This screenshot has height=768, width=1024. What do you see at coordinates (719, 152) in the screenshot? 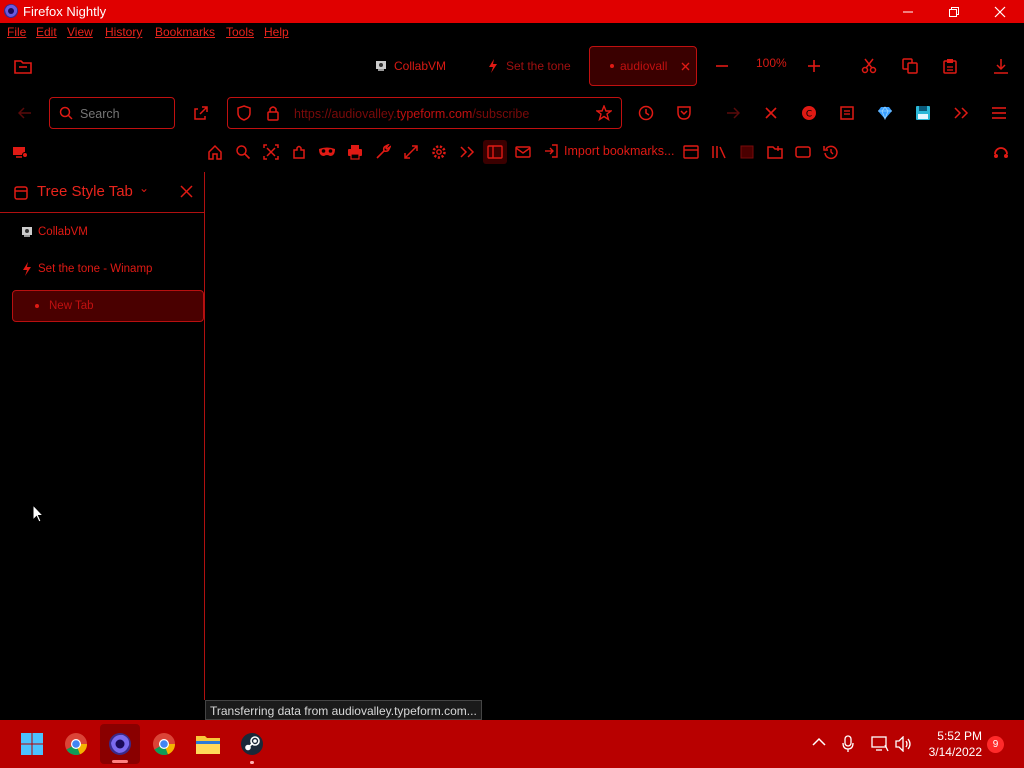
I see `library-icon` at bounding box center [719, 152].